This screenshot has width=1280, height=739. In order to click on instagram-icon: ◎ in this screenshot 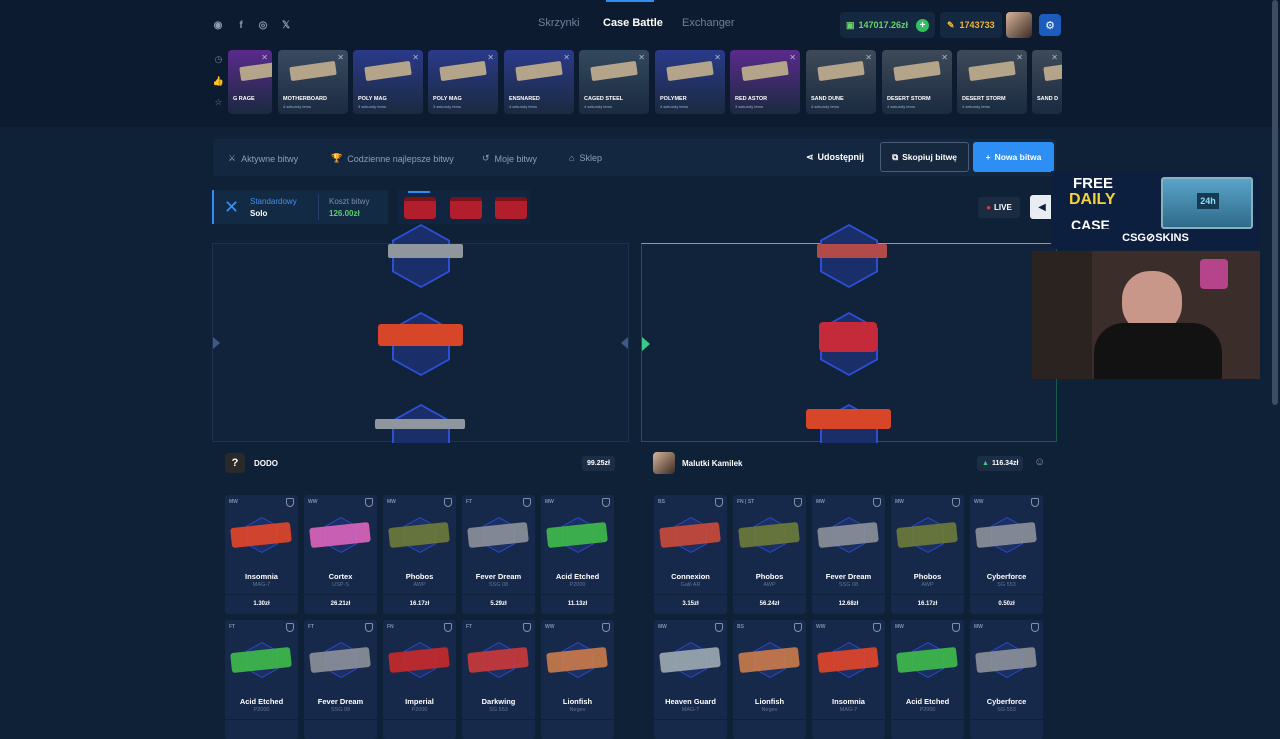, I will do `click(263, 25)`.